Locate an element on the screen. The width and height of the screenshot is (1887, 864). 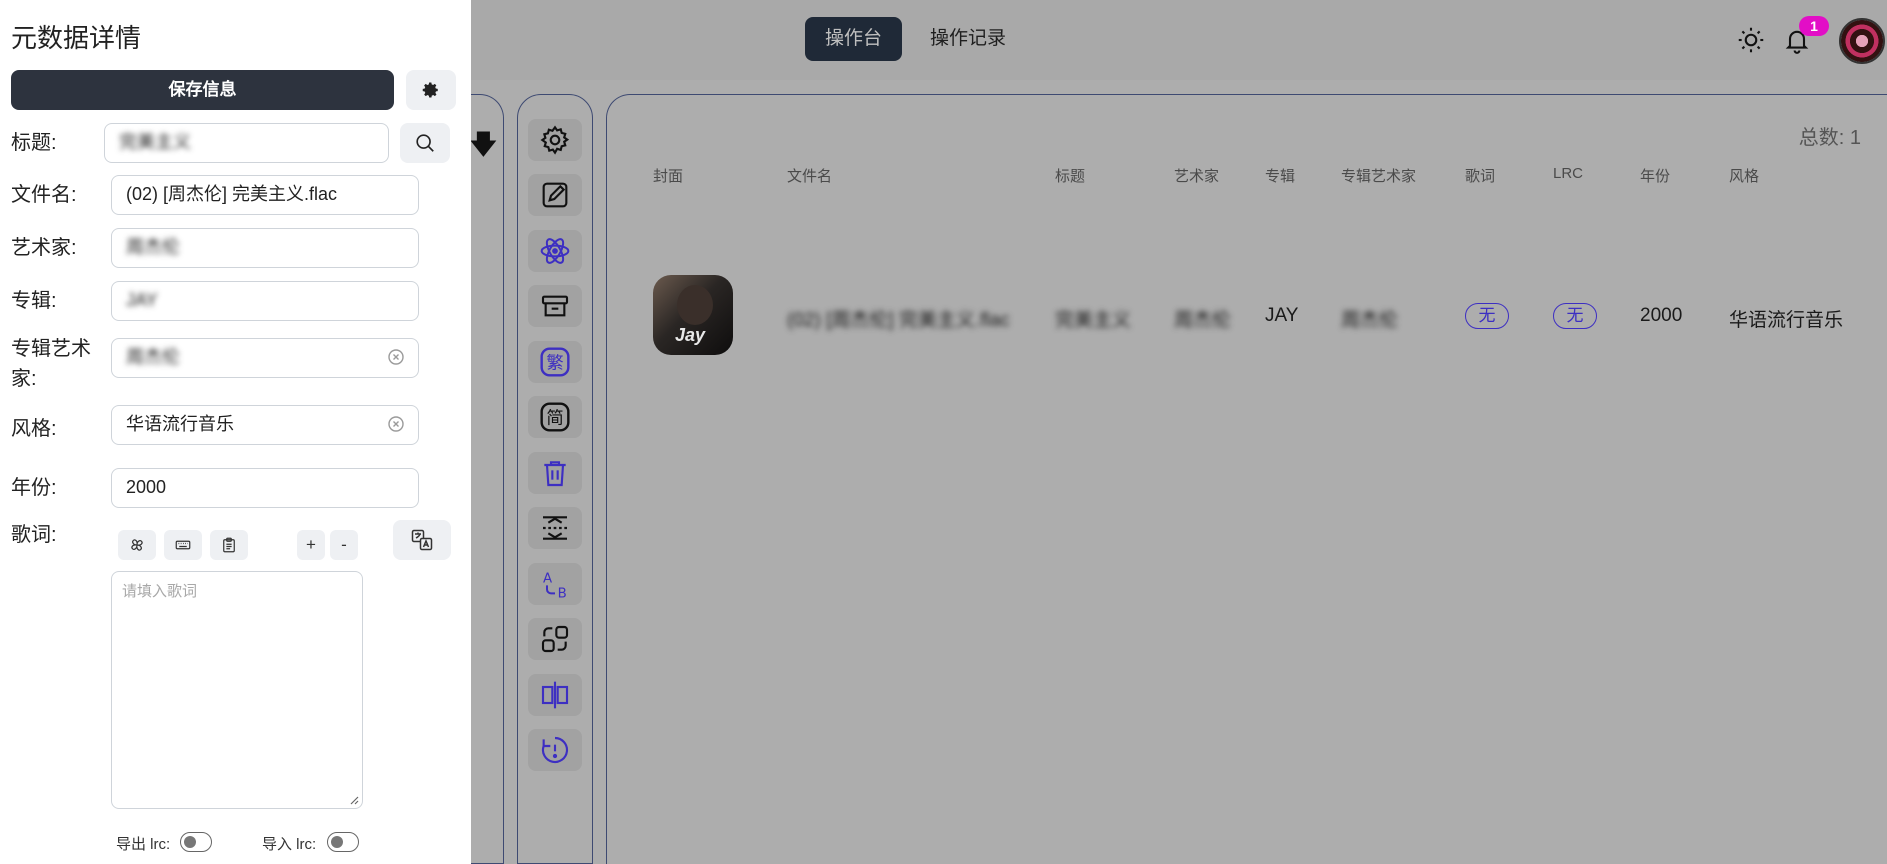
search-icon is located at coordinates (425, 143).